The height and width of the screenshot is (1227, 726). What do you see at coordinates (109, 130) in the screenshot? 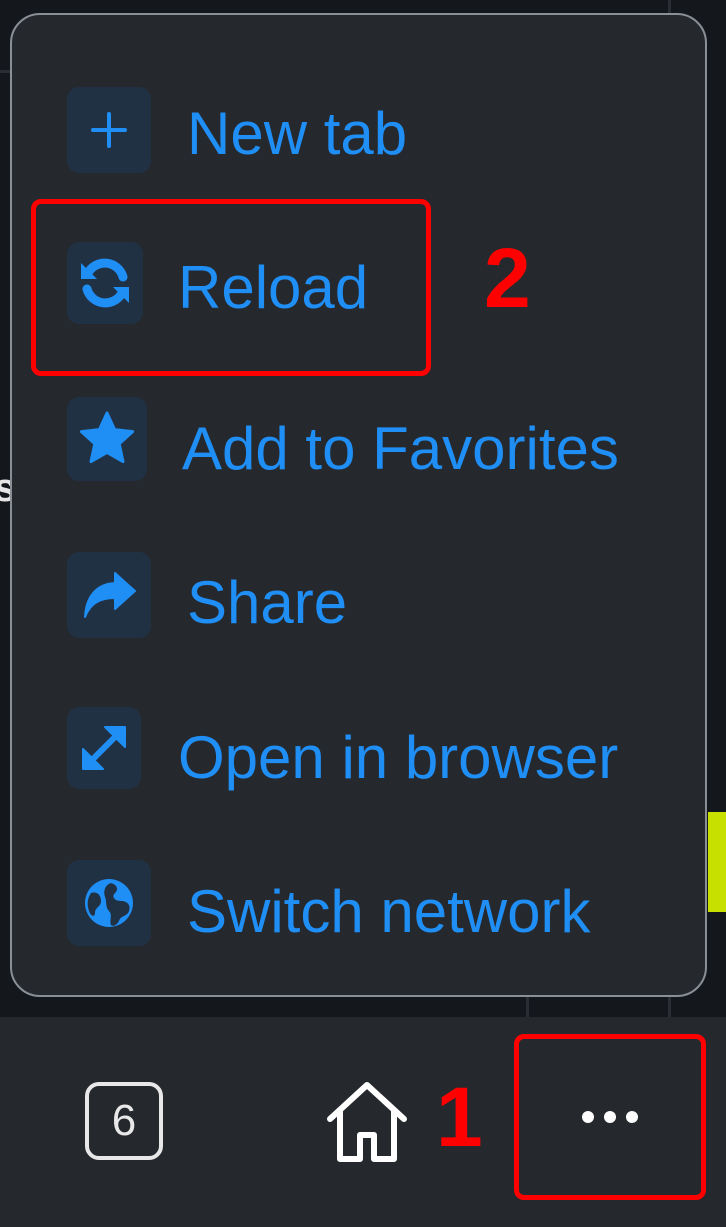
I see `plus-icon` at bounding box center [109, 130].